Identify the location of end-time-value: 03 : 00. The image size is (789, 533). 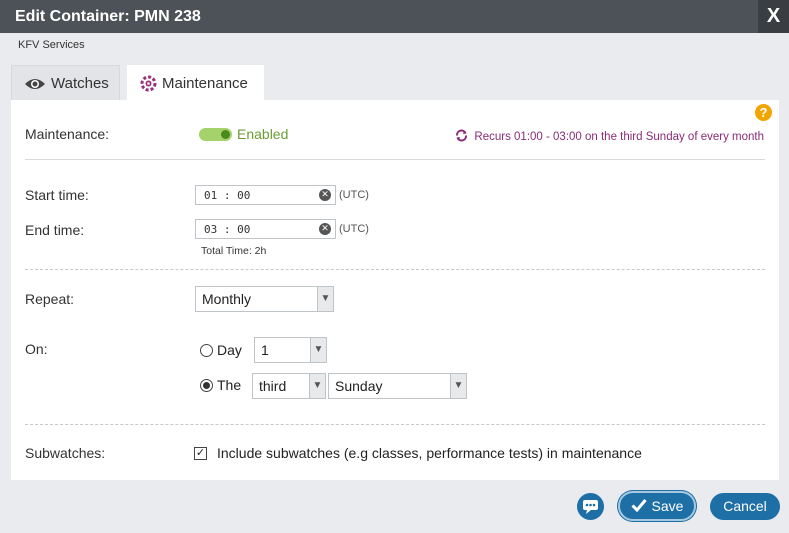
(227, 229).